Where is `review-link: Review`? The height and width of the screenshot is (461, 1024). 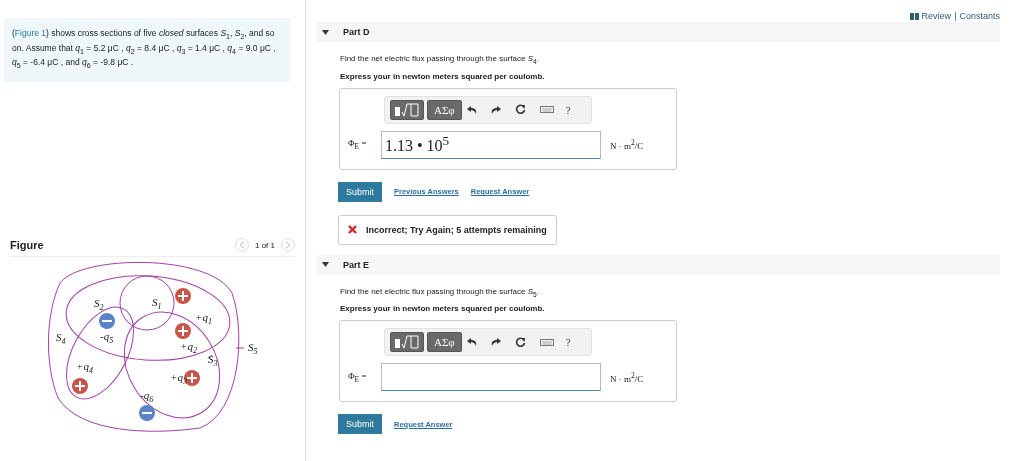
review-link: Review is located at coordinates (936, 16).